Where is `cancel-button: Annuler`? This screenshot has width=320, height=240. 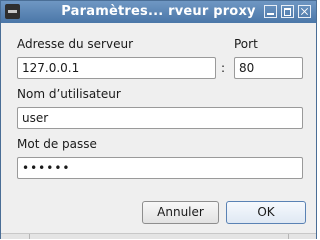 cancel-button: Annuler is located at coordinates (180, 212).